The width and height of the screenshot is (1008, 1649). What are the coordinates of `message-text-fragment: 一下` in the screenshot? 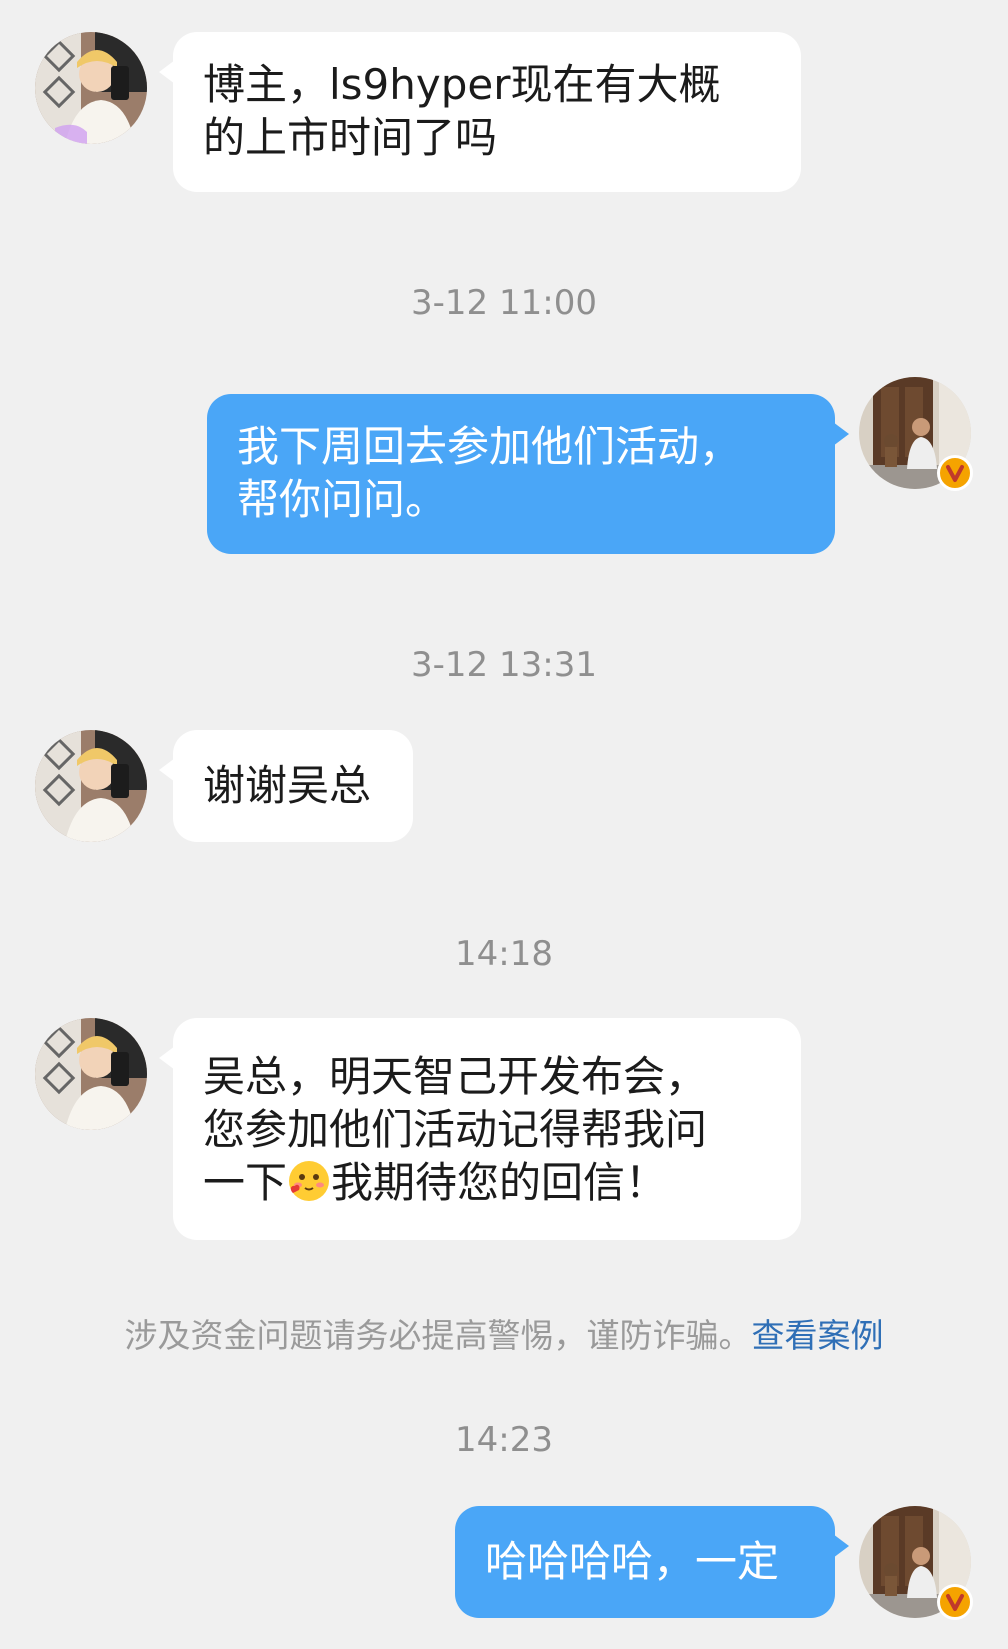 It's located at (245, 1182).